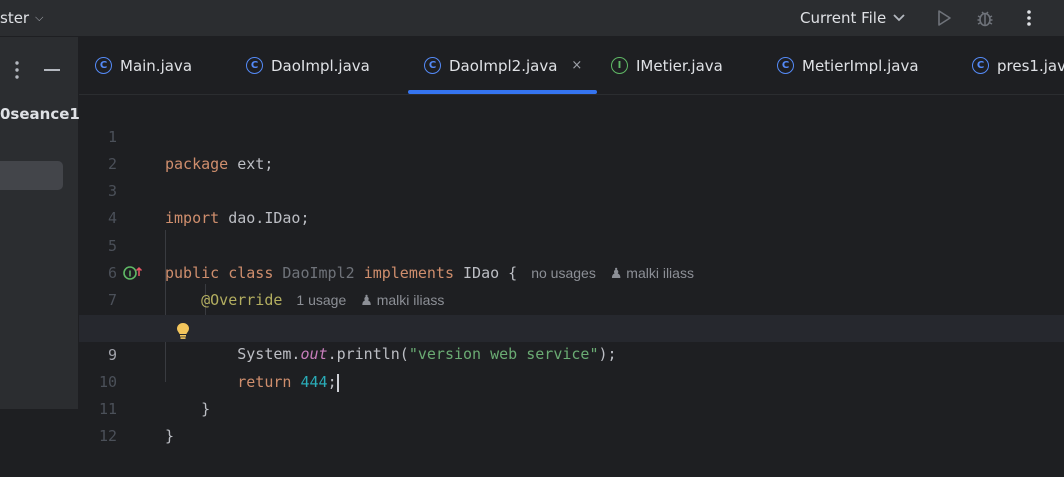 This screenshot has width=1064, height=477. Describe the element at coordinates (571, 298) in the screenshot. I see `code-line: 7 public double getData() {` at that location.